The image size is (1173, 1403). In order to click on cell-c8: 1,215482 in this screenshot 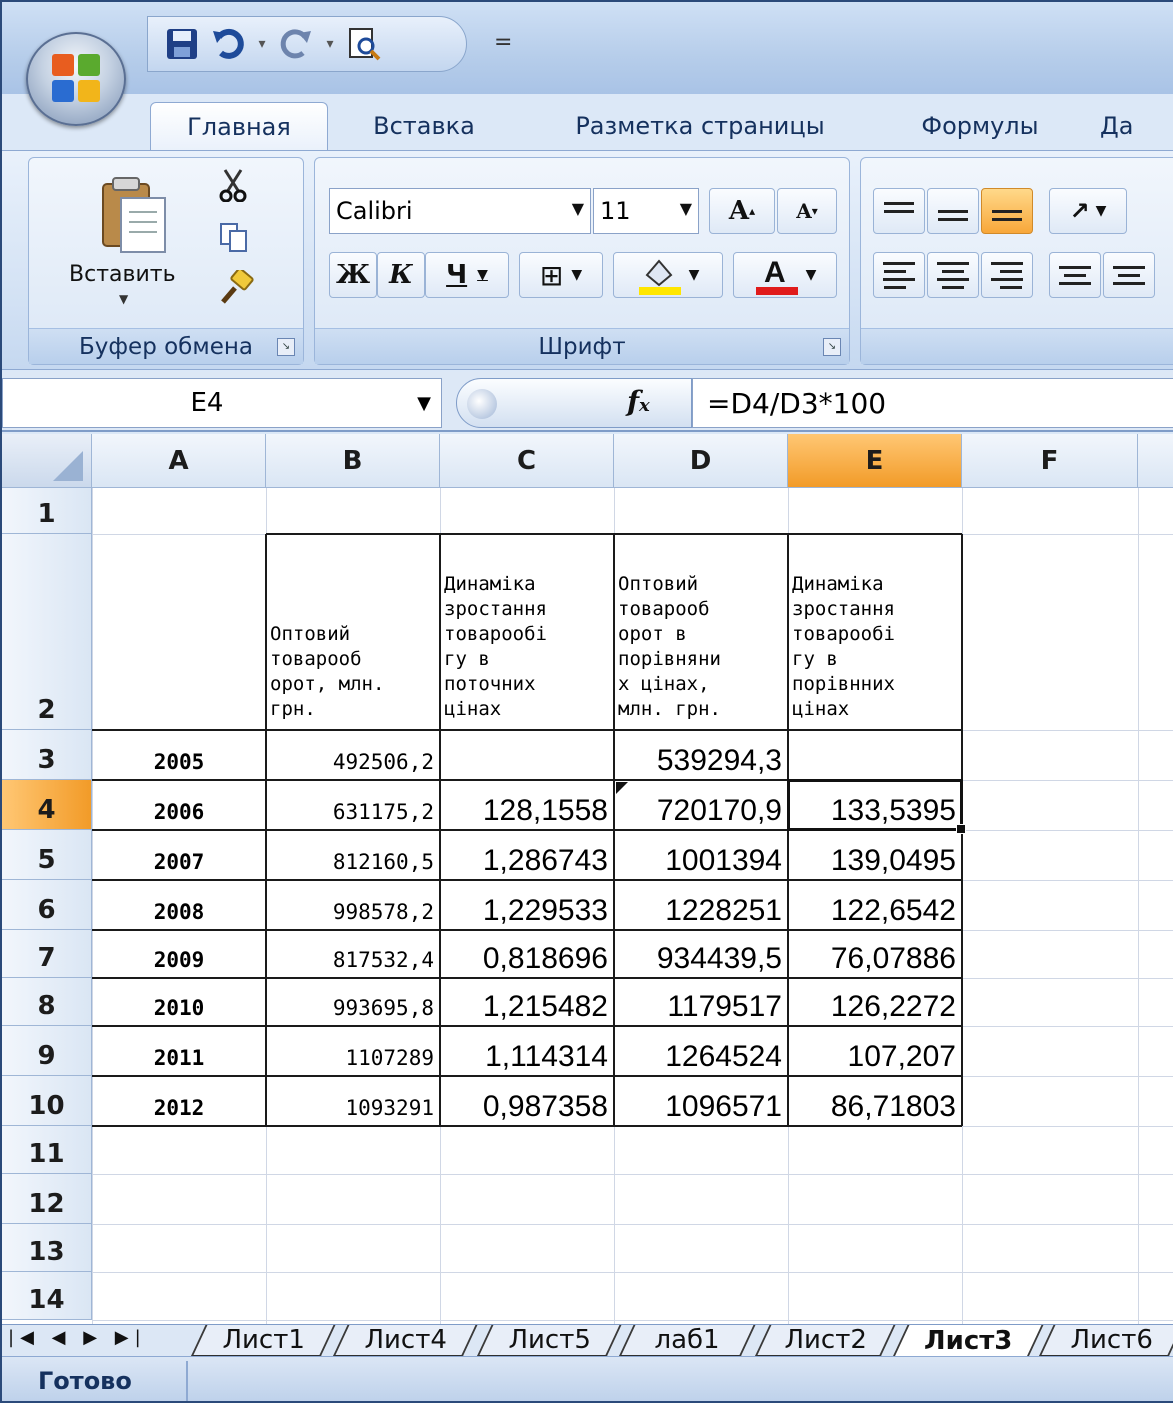, I will do `click(527, 1002)`.